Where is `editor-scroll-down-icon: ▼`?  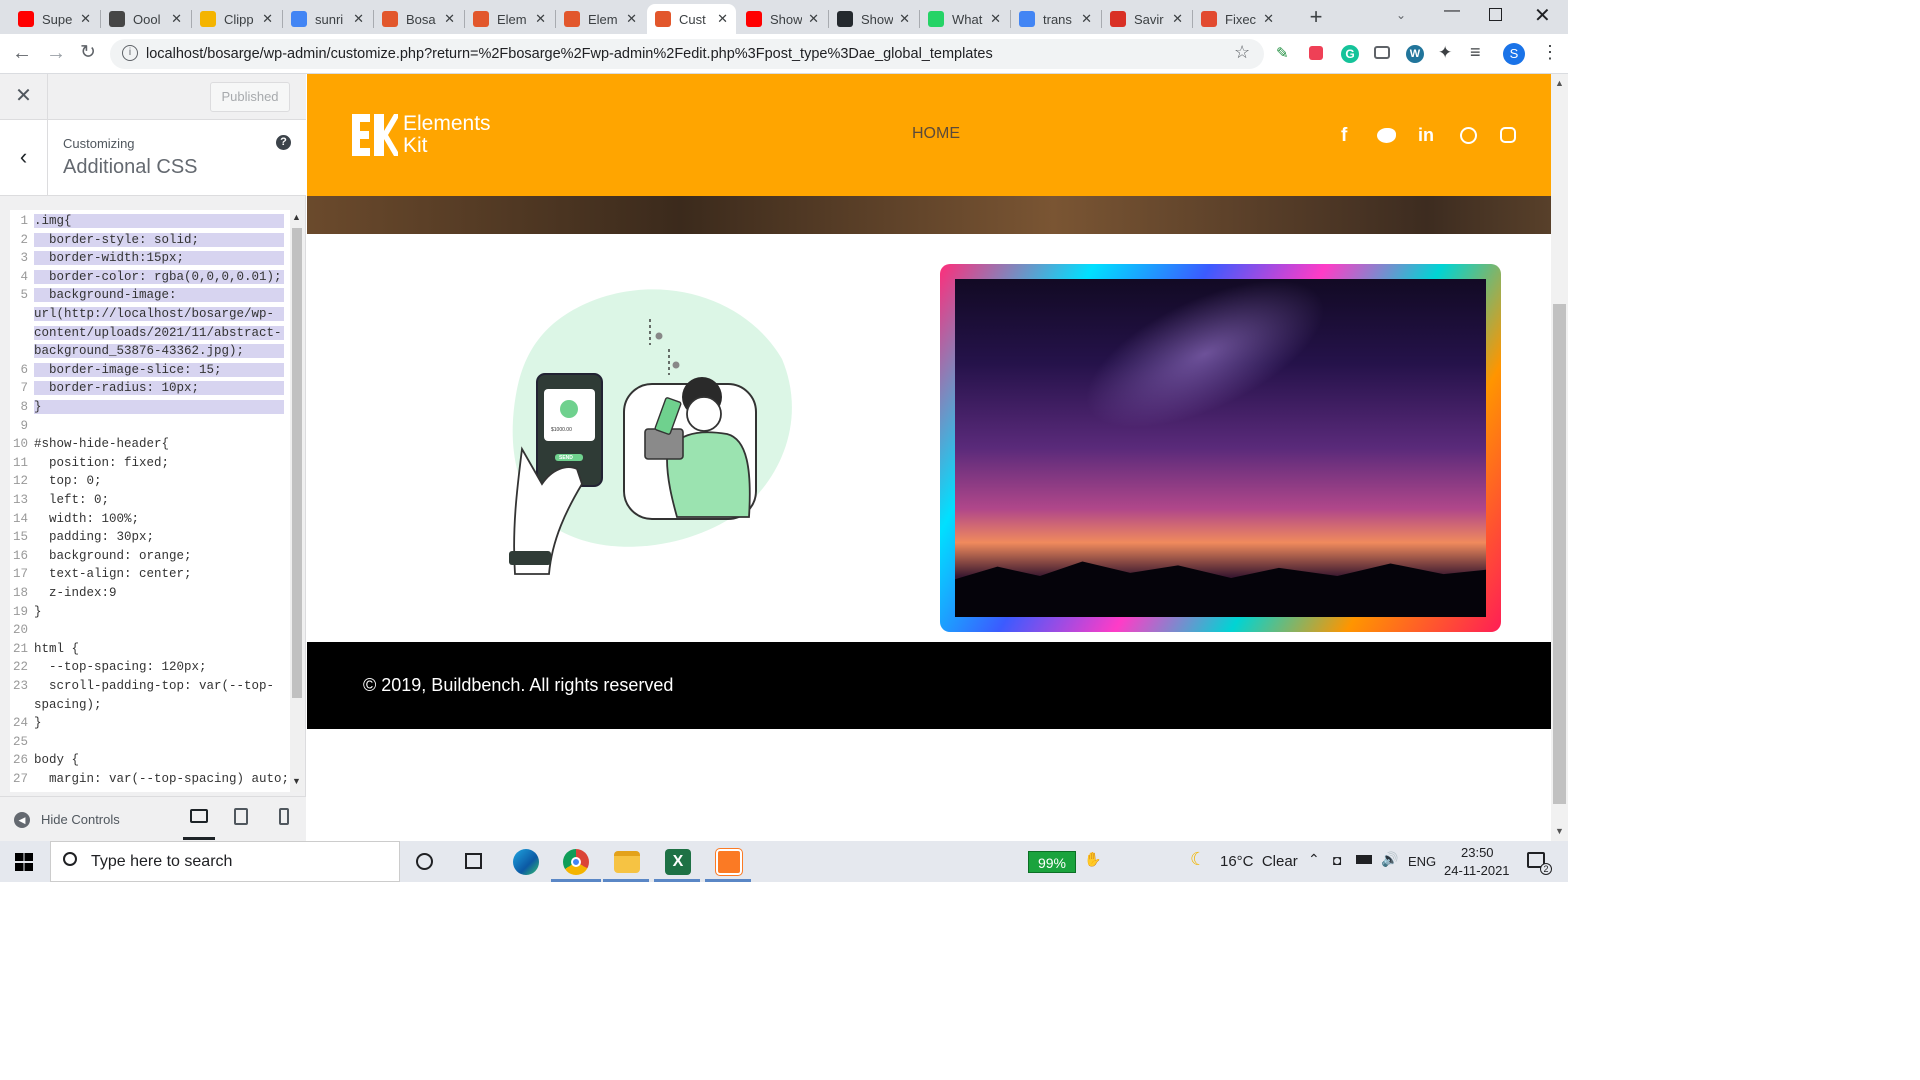 editor-scroll-down-icon: ▼ is located at coordinates (296, 781).